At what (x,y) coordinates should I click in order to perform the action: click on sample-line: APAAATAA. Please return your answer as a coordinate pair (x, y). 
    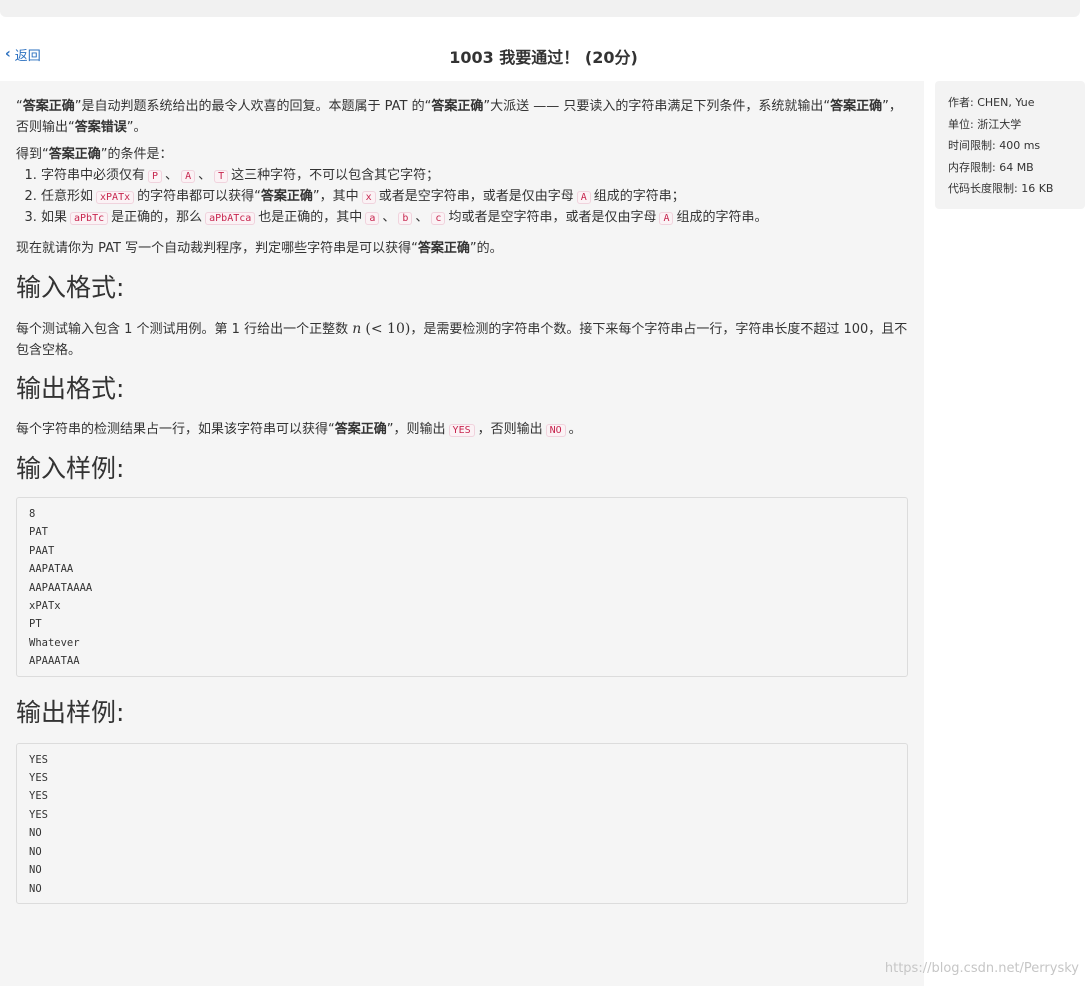
    Looking at the image, I should click on (54, 661).